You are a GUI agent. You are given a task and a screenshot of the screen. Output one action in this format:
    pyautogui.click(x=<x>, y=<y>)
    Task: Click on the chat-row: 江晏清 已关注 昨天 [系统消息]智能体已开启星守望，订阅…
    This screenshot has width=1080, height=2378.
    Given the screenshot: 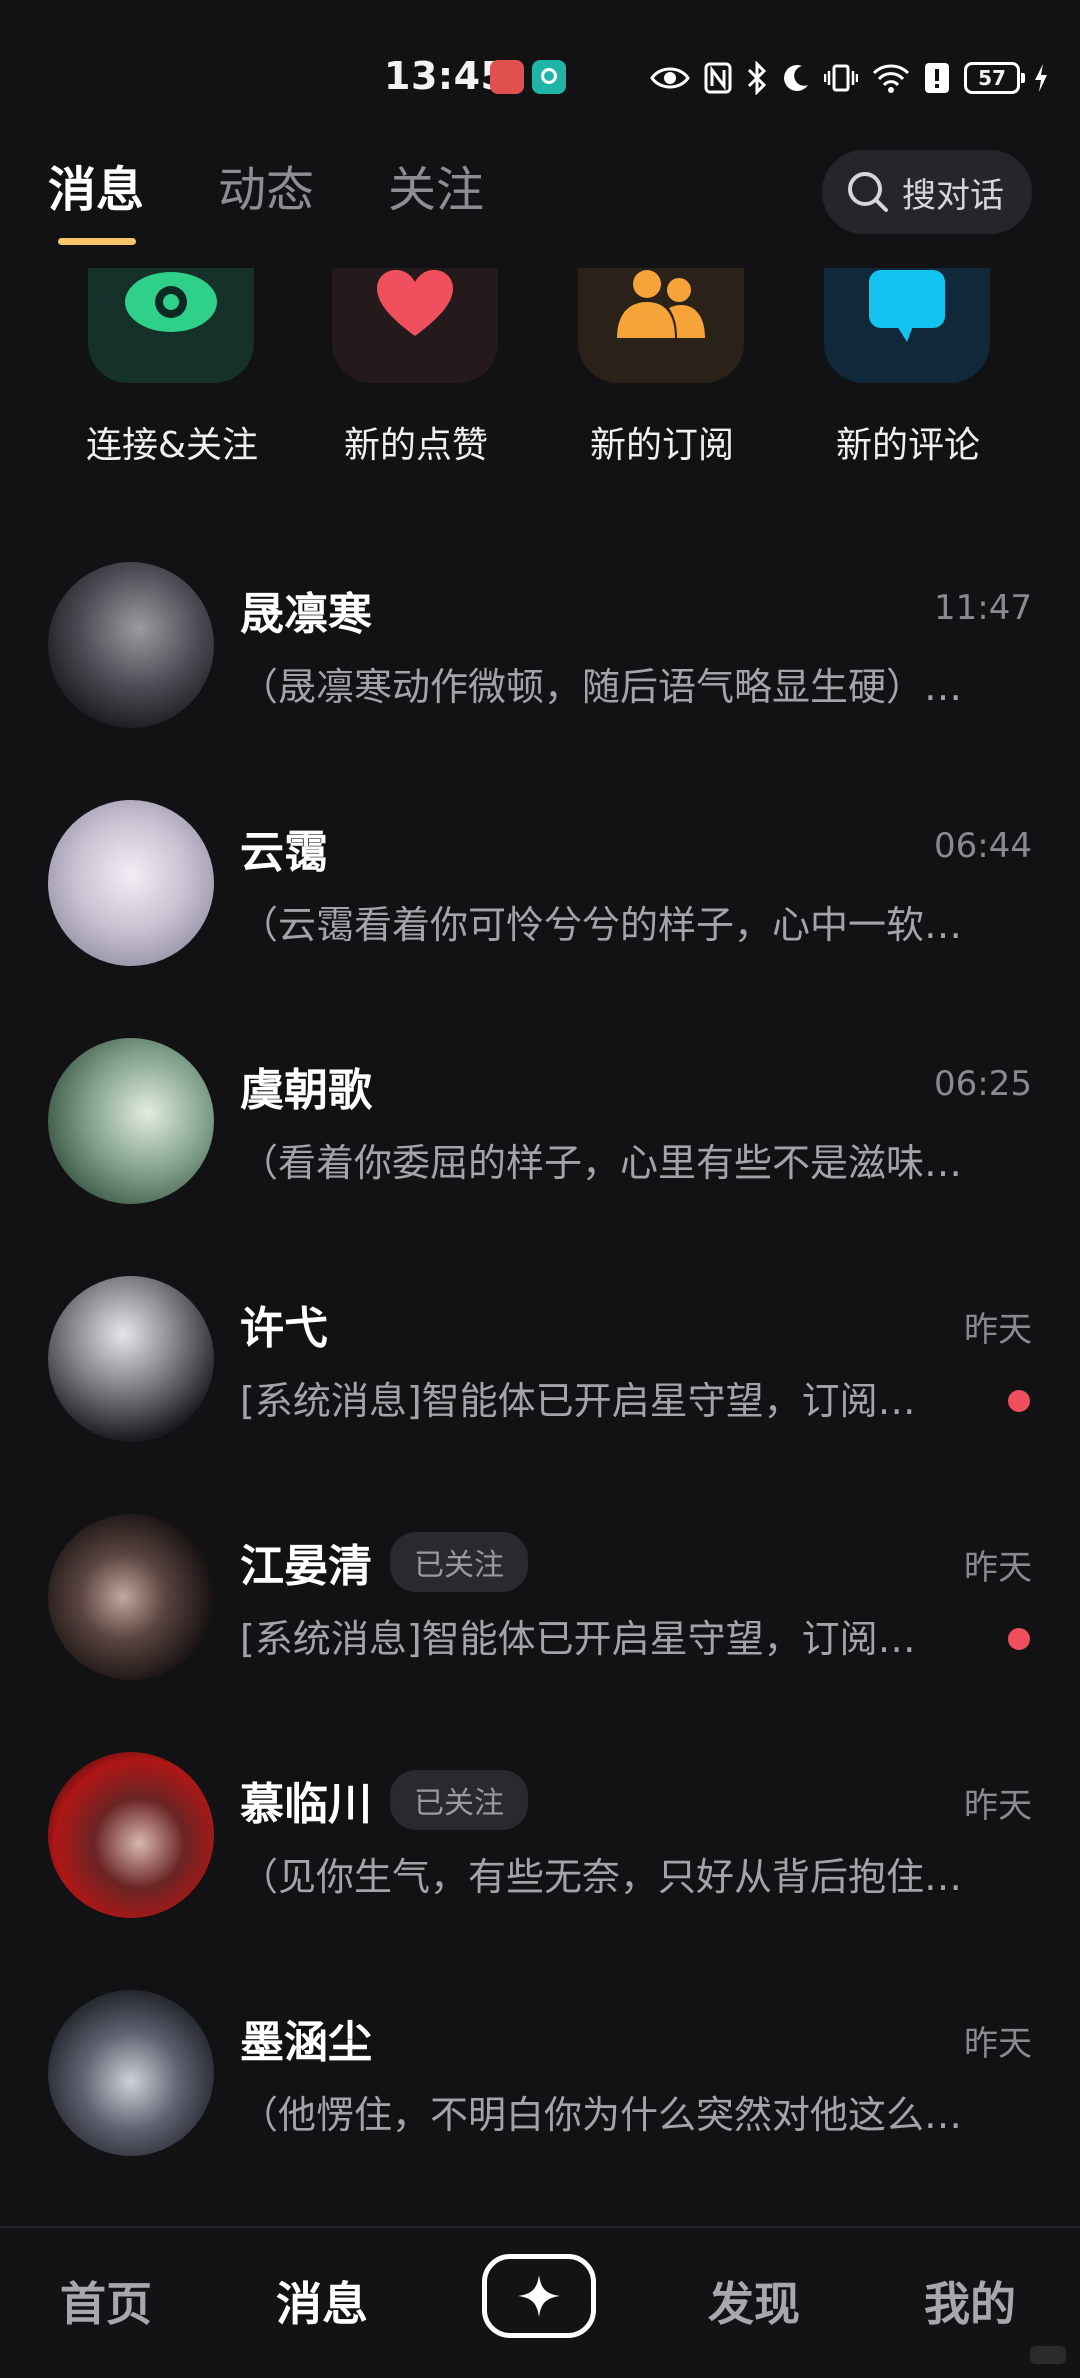 What is the action you would take?
    pyautogui.click(x=540, y=1611)
    